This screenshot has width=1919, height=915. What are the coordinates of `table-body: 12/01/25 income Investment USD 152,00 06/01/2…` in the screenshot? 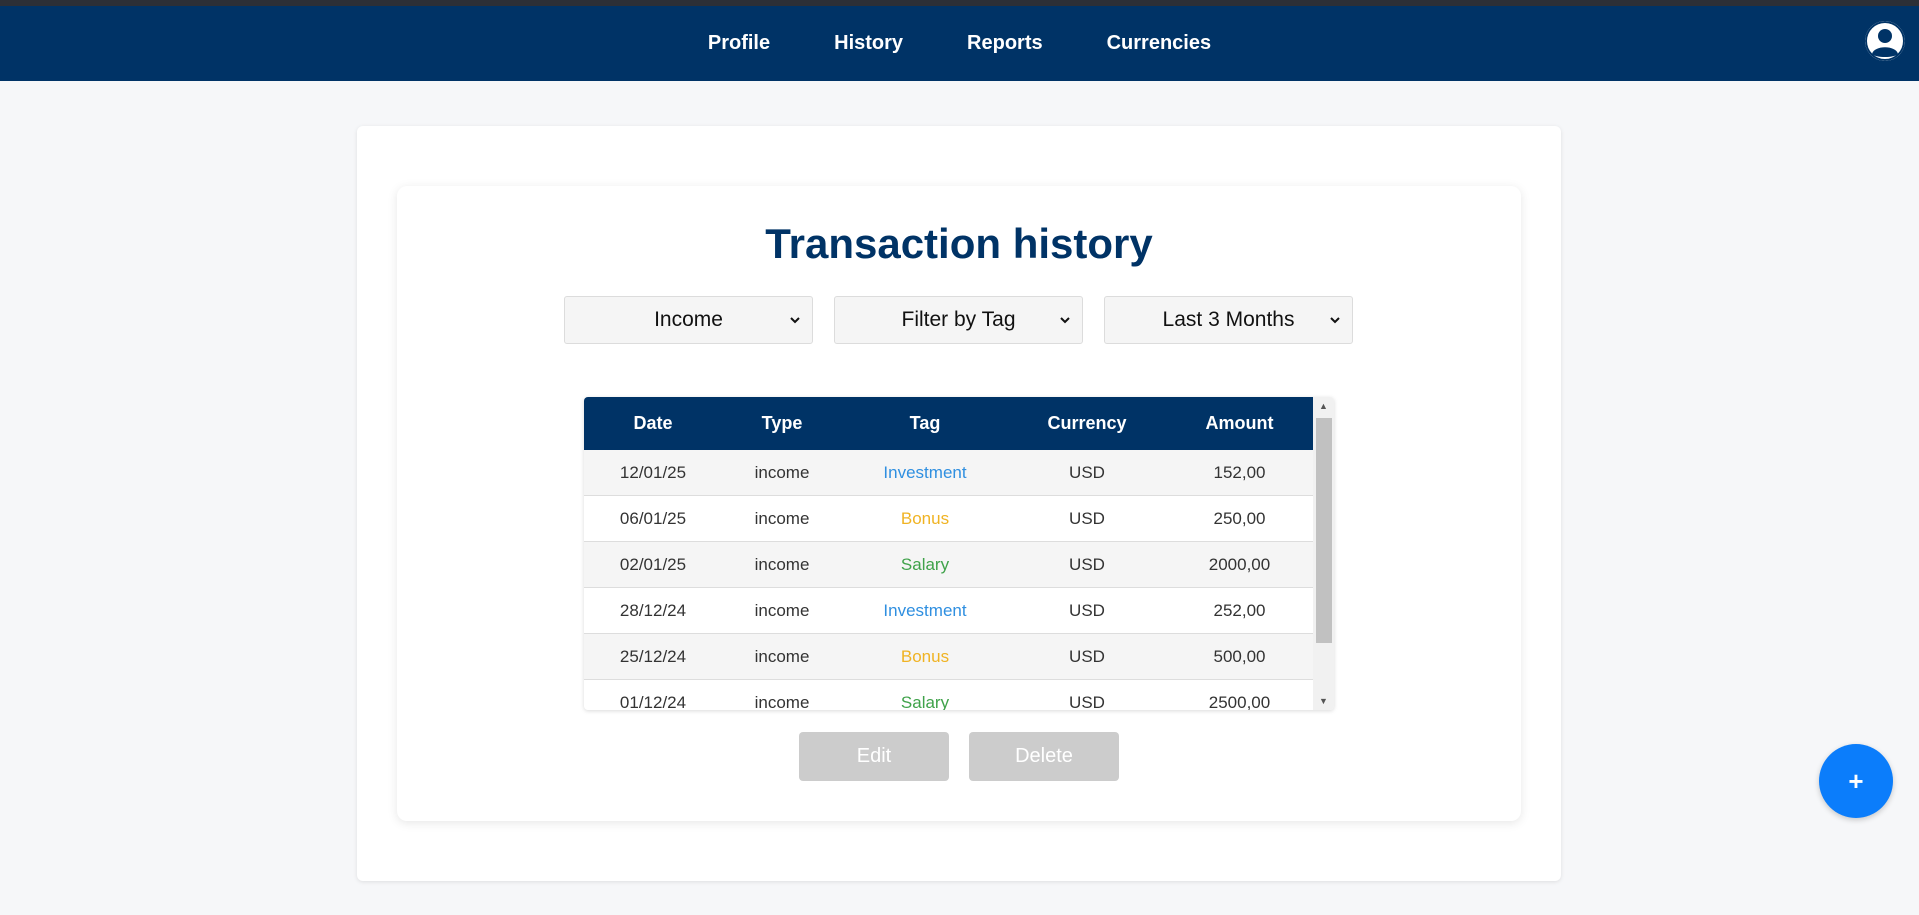 It's located at (948, 580).